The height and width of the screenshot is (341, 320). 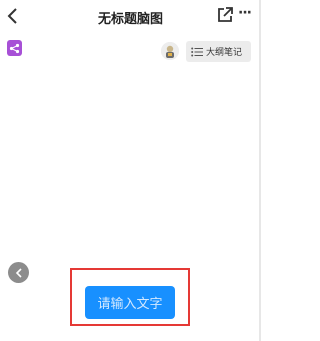 What do you see at coordinates (197, 51) in the screenshot?
I see `list-icon` at bounding box center [197, 51].